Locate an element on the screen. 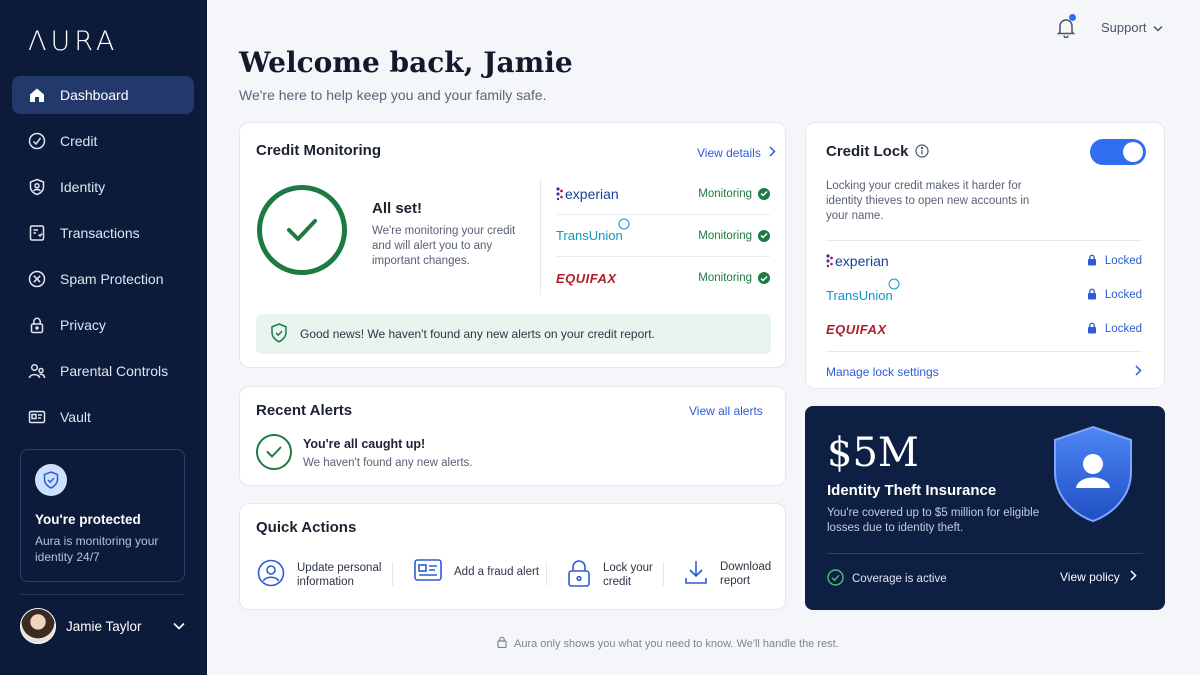  sidebar-item-transactions: Transactions is located at coordinates (103, 233).